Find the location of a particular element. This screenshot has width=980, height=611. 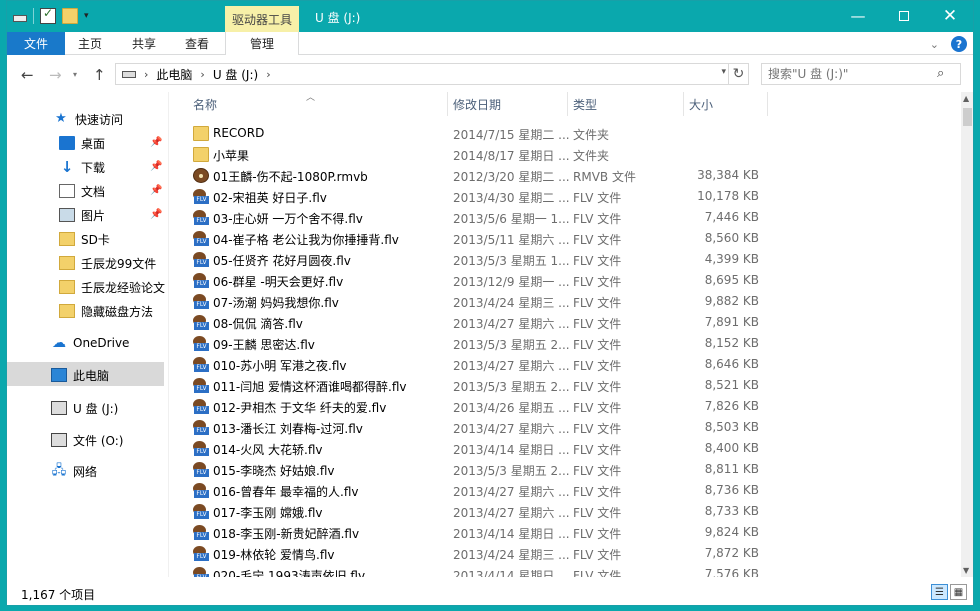

nav-files-drive: 文件 (O:) is located at coordinates (87, 440).